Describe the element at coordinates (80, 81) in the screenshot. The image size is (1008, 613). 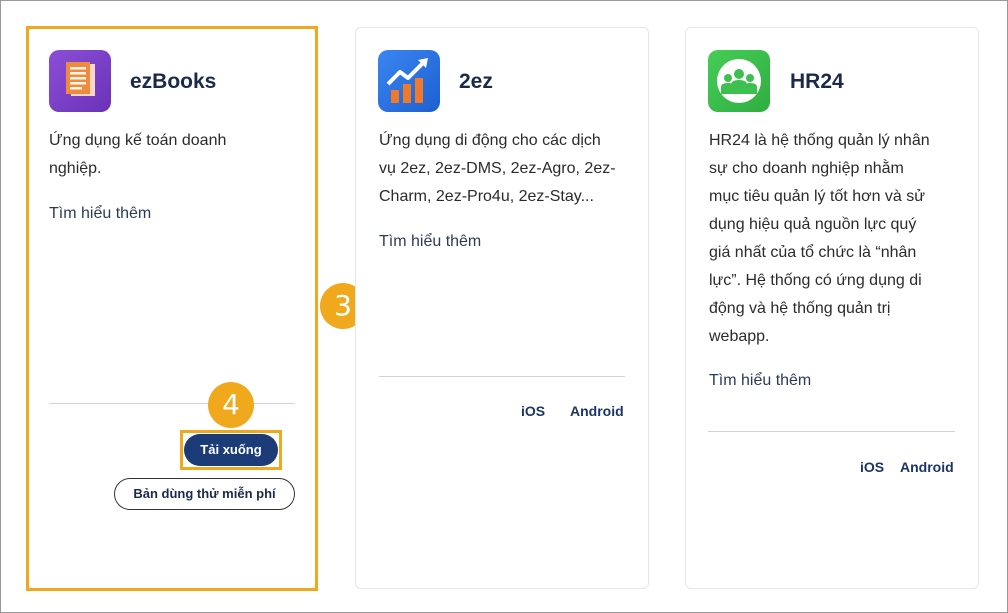
I see `document-stack-icon` at that location.